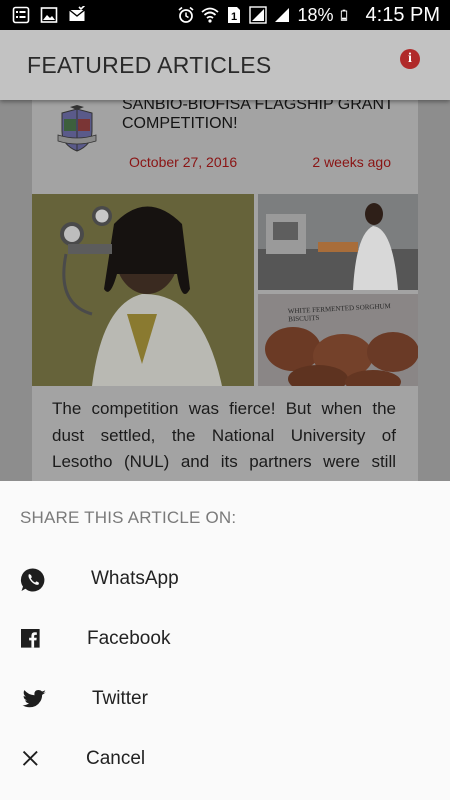  Describe the element at coordinates (149, 64) in the screenshot. I see `page-title: FEATURED ARTICLES` at that location.